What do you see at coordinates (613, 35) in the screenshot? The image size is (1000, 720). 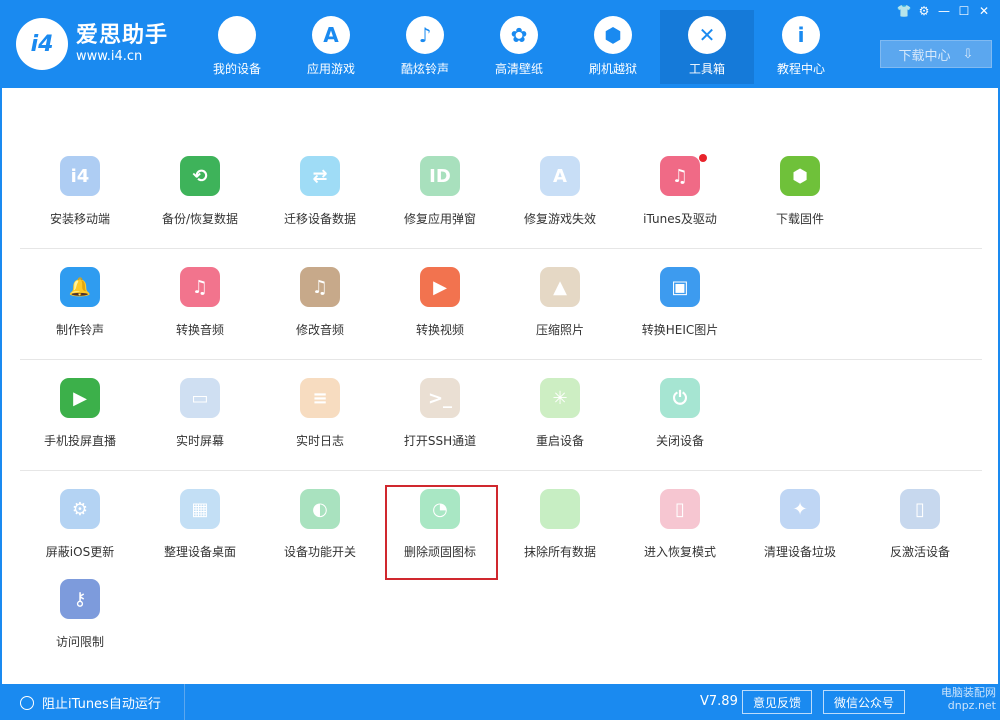 I see `box-icon: ⬢` at bounding box center [613, 35].